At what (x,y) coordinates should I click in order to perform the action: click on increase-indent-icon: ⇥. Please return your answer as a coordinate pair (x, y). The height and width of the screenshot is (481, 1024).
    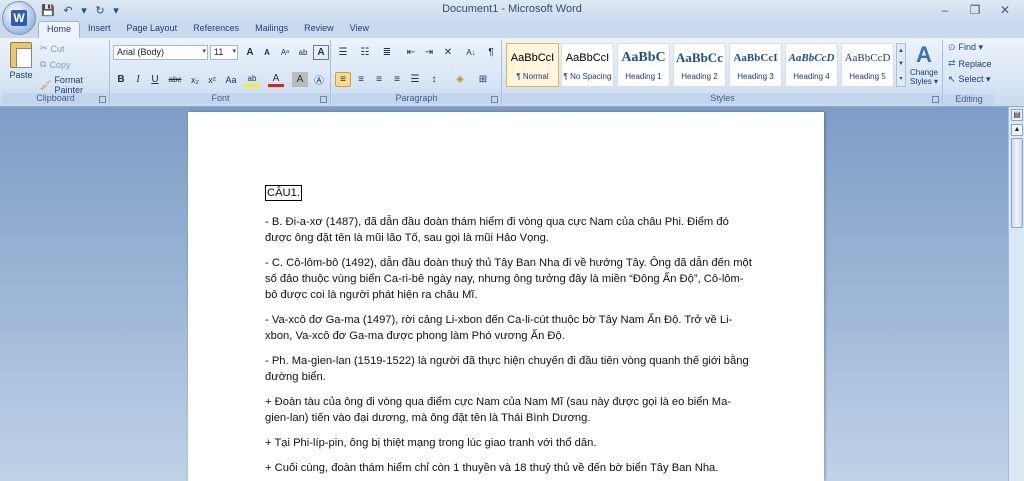
    Looking at the image, I should click on (429, 52).